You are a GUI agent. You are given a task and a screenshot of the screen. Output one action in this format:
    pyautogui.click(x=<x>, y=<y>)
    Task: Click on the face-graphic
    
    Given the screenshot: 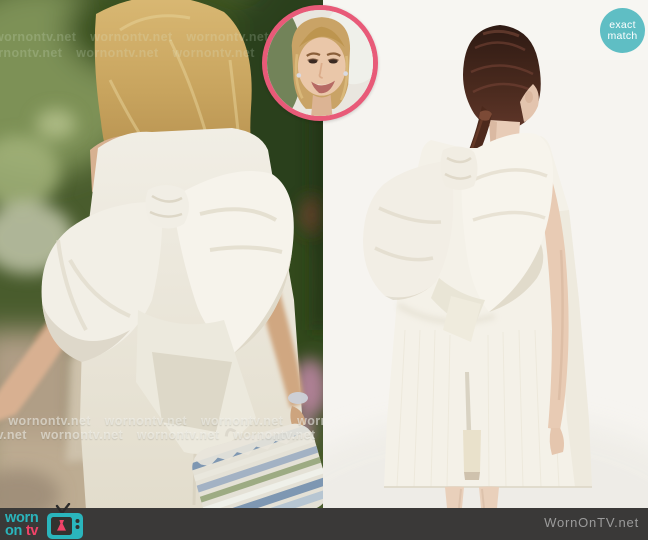 What is the action you would take?
    pyautogui.click(x=320, y=63)
    